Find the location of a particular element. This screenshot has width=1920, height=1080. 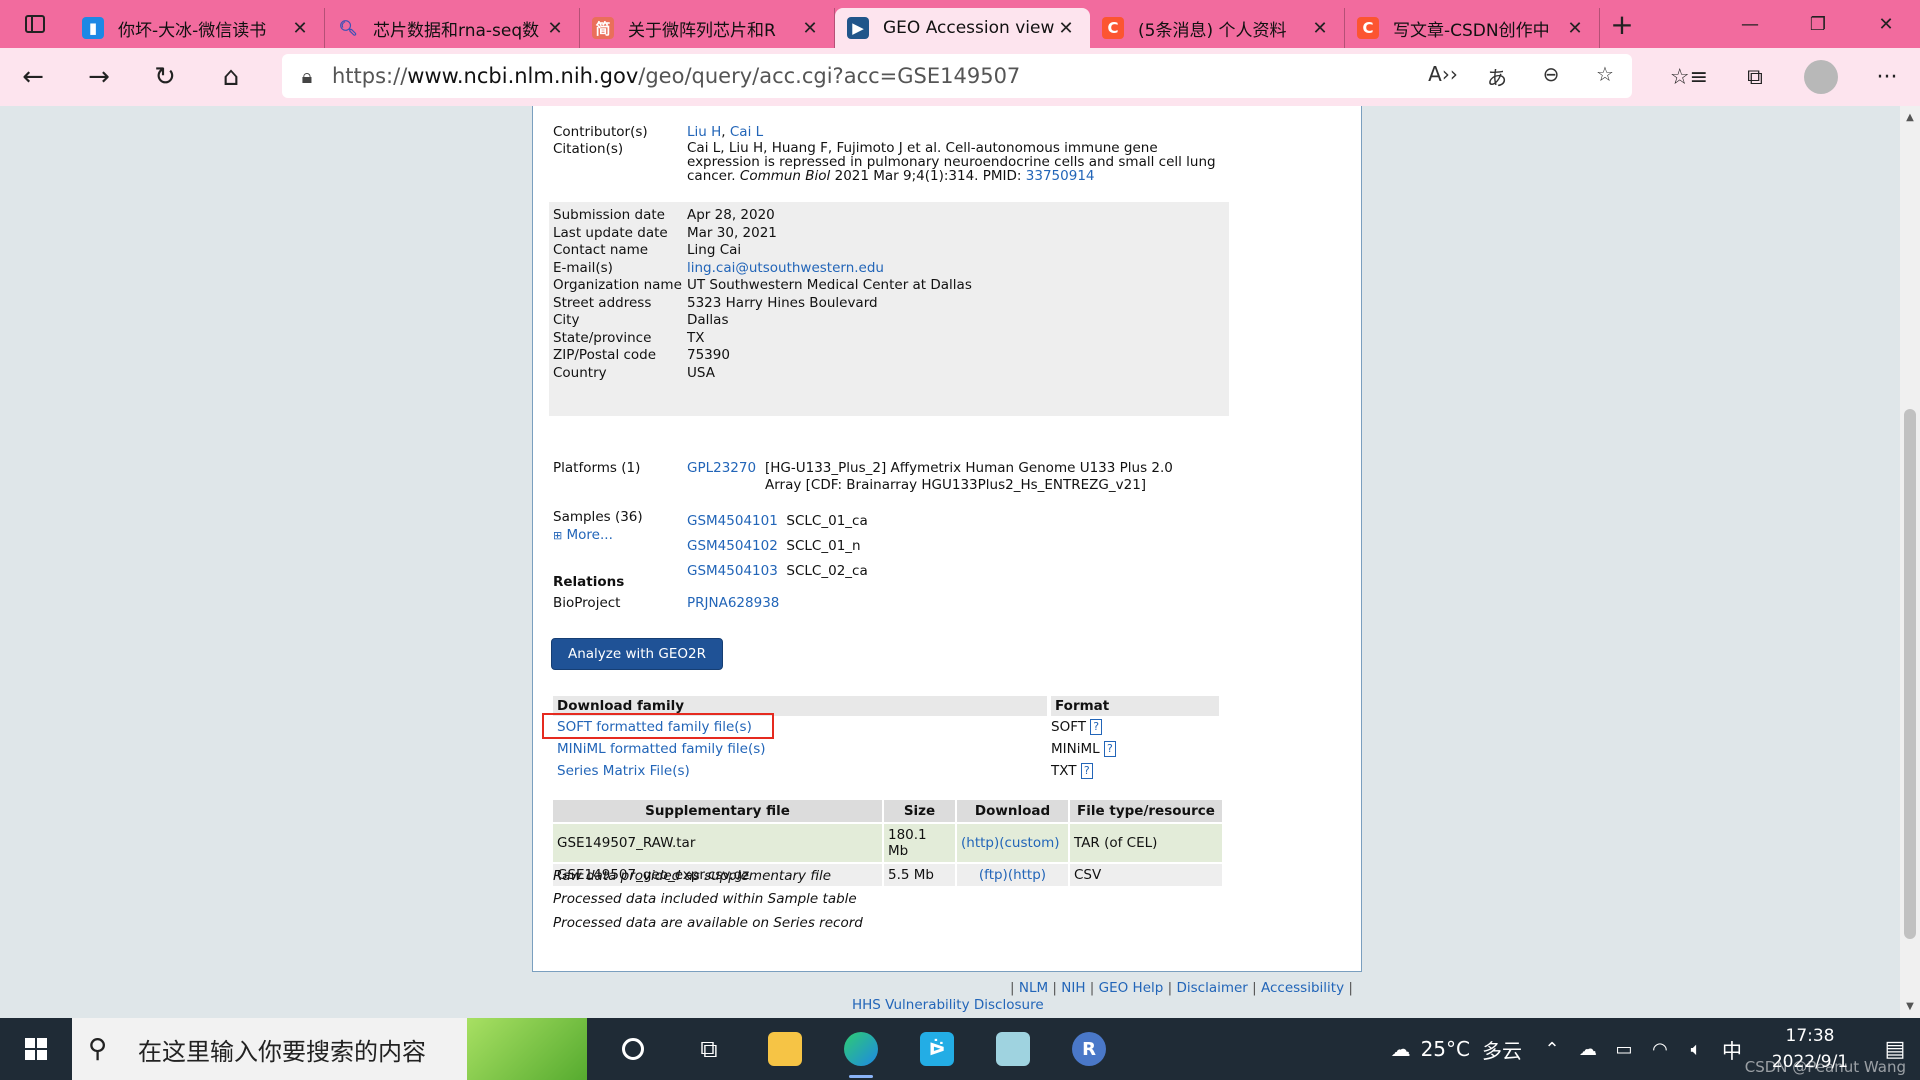

tab-5: C 写文章-CSDN创作中 ✕ is located at coordinates (1472, 28).